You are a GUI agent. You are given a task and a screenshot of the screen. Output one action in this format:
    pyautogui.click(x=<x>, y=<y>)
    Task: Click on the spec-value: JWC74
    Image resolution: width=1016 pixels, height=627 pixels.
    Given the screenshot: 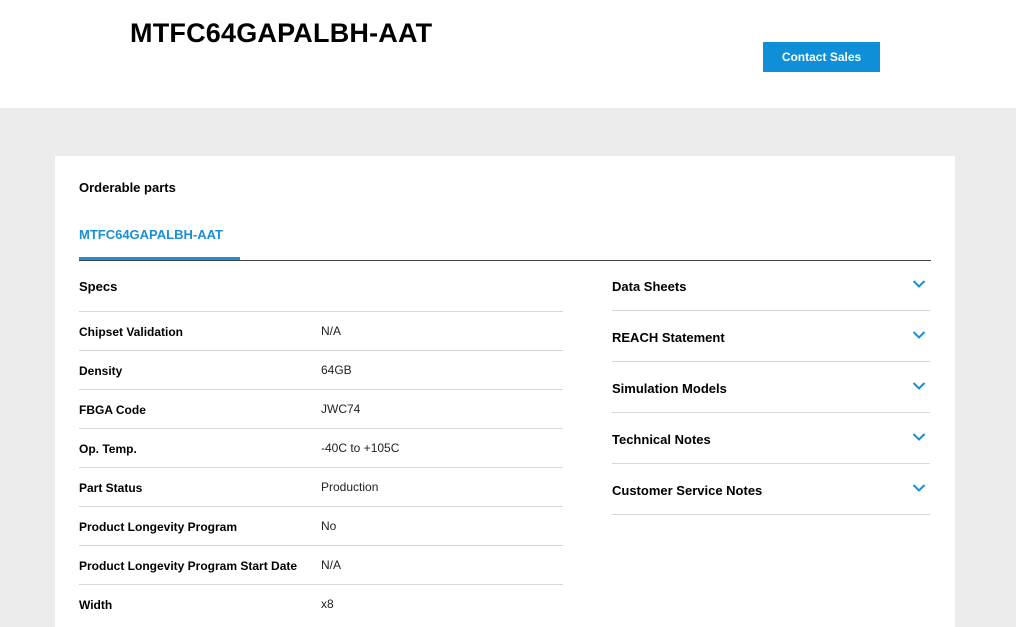 What is the action you would take?
    pyautogui.click(x=341, y=409)
    